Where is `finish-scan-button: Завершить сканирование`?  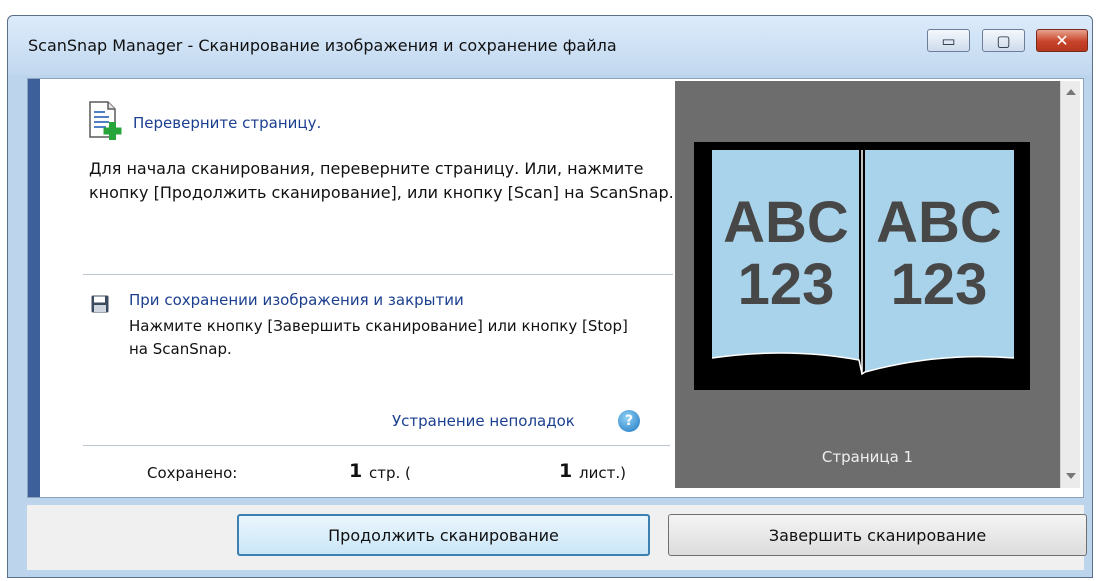 finish-scan-button: Завершить сканирование is located at coordinates (877, 535).